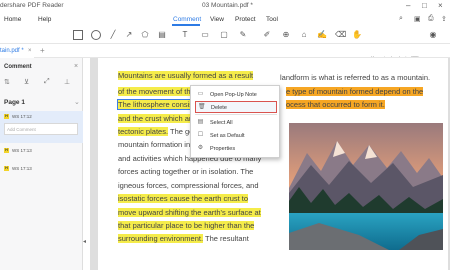 The width and height of the screenshot is (450, 270). Describe the element at coordinates (12, 51) in the screenshot. I see `tab-label: tain.pdf *` at that location.